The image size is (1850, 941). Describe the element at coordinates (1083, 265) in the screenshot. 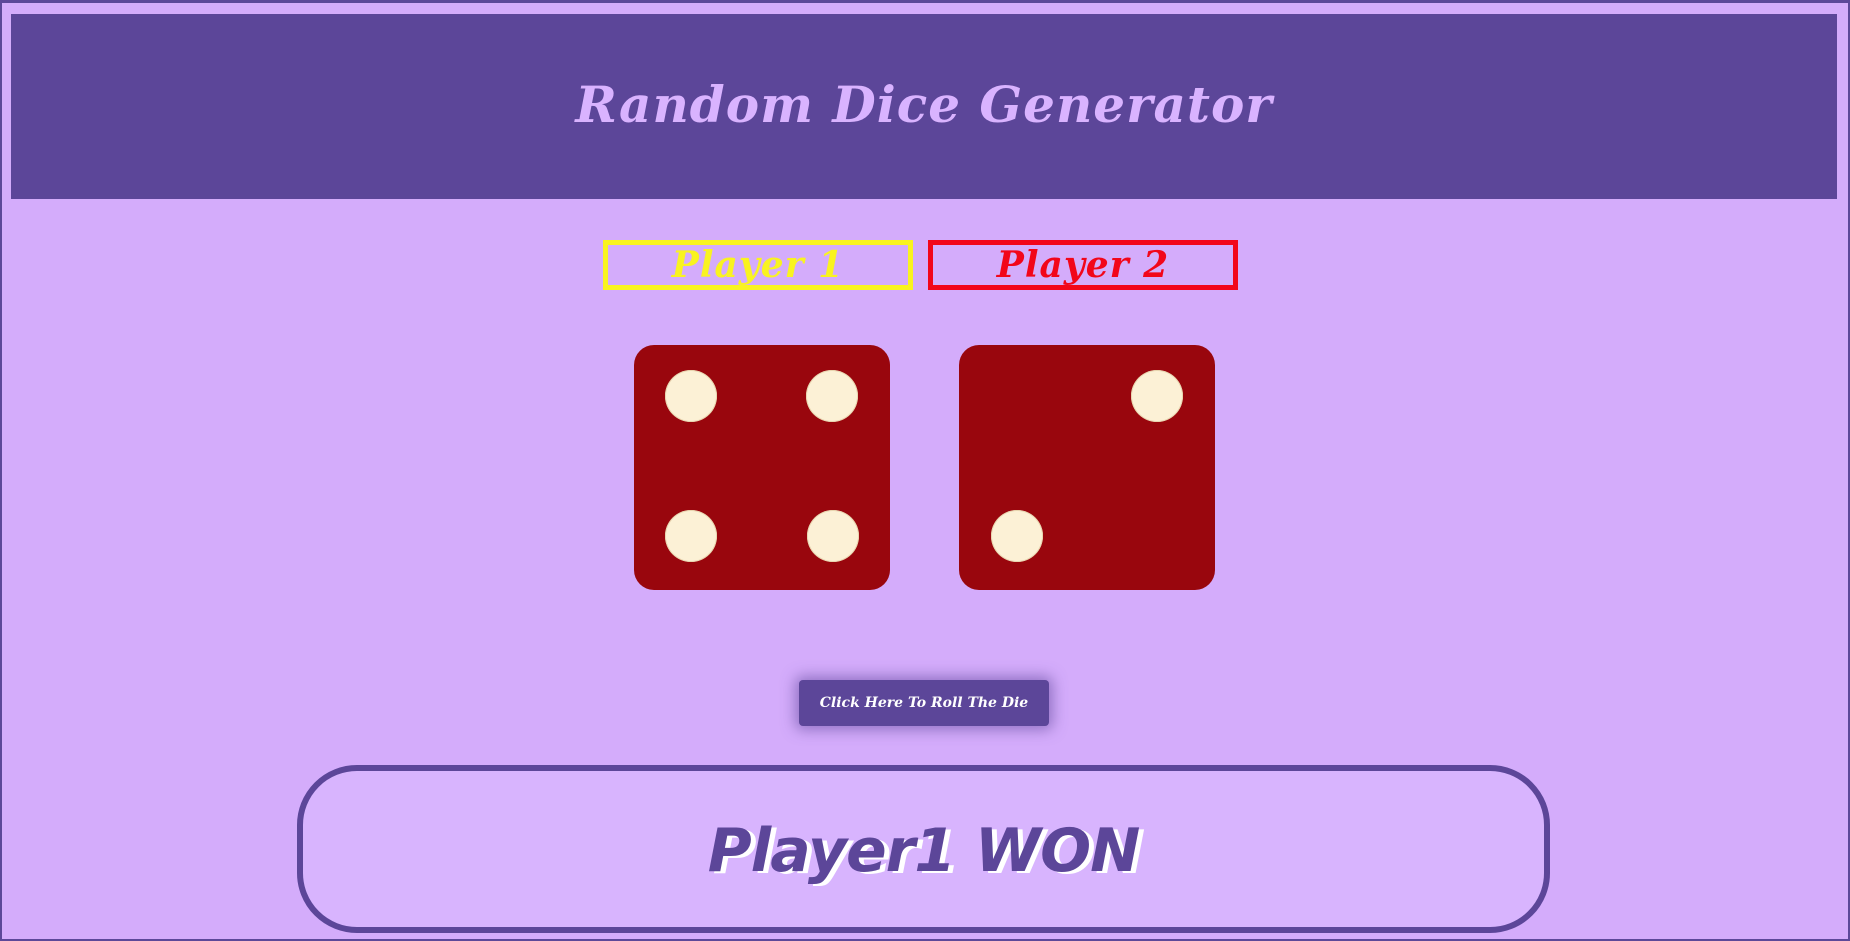

I see `player-2-label: Player 2` at that location.